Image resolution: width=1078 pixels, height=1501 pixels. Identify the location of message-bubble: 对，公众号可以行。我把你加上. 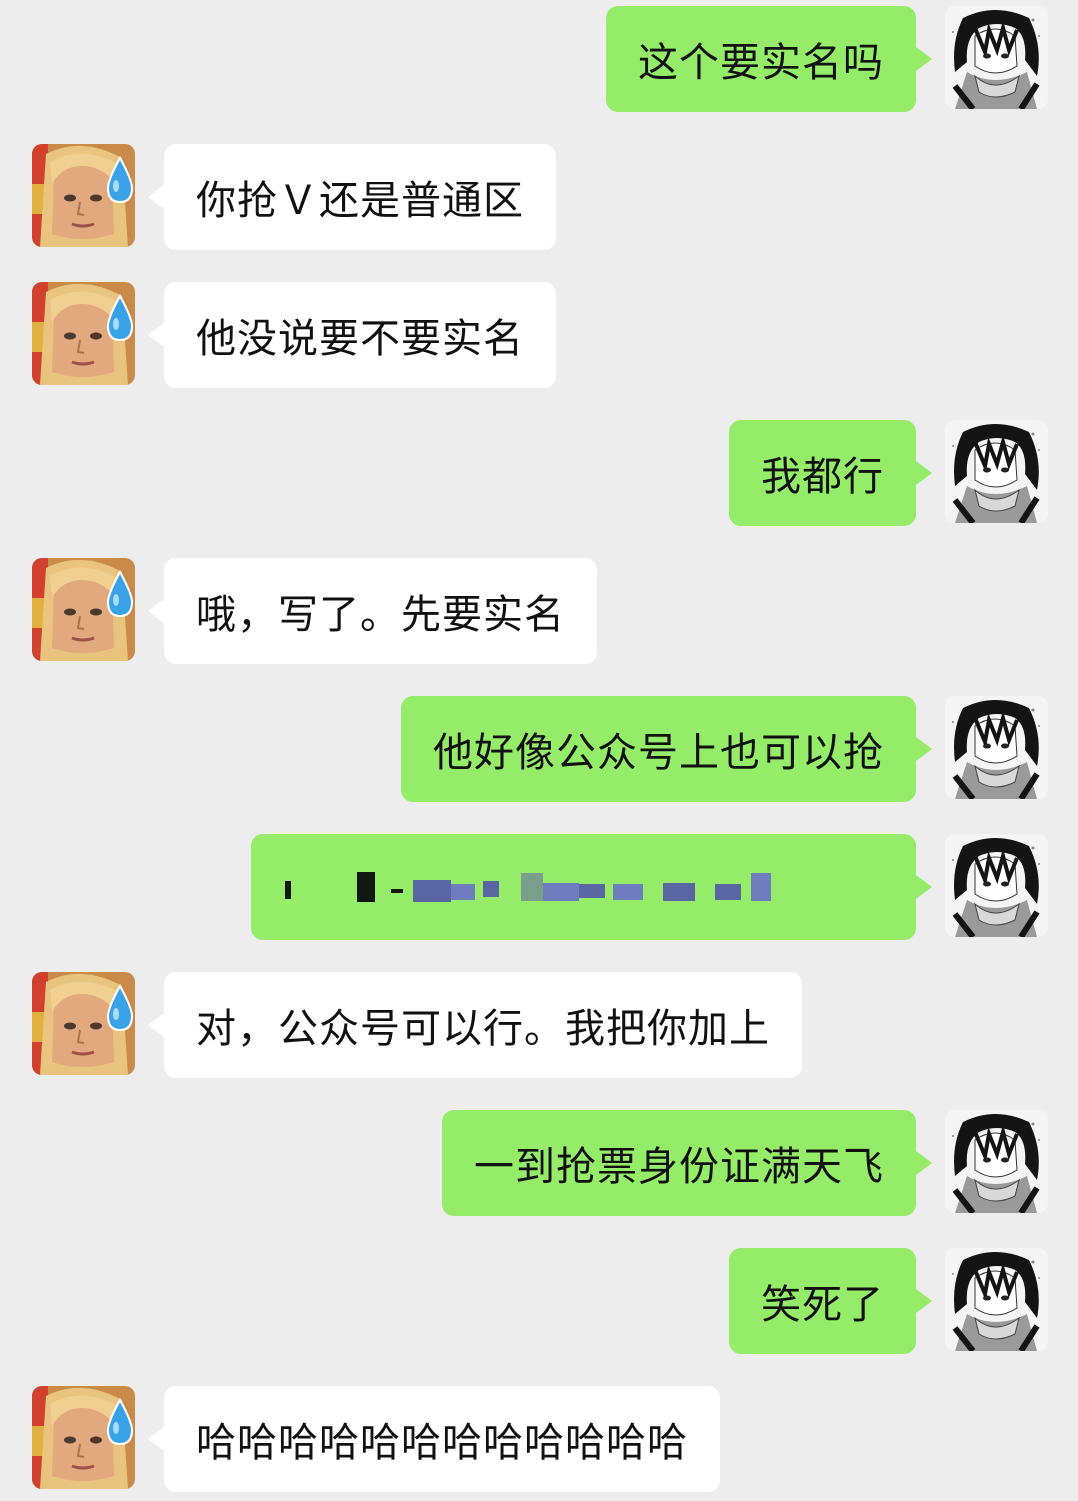
(475, 1025).